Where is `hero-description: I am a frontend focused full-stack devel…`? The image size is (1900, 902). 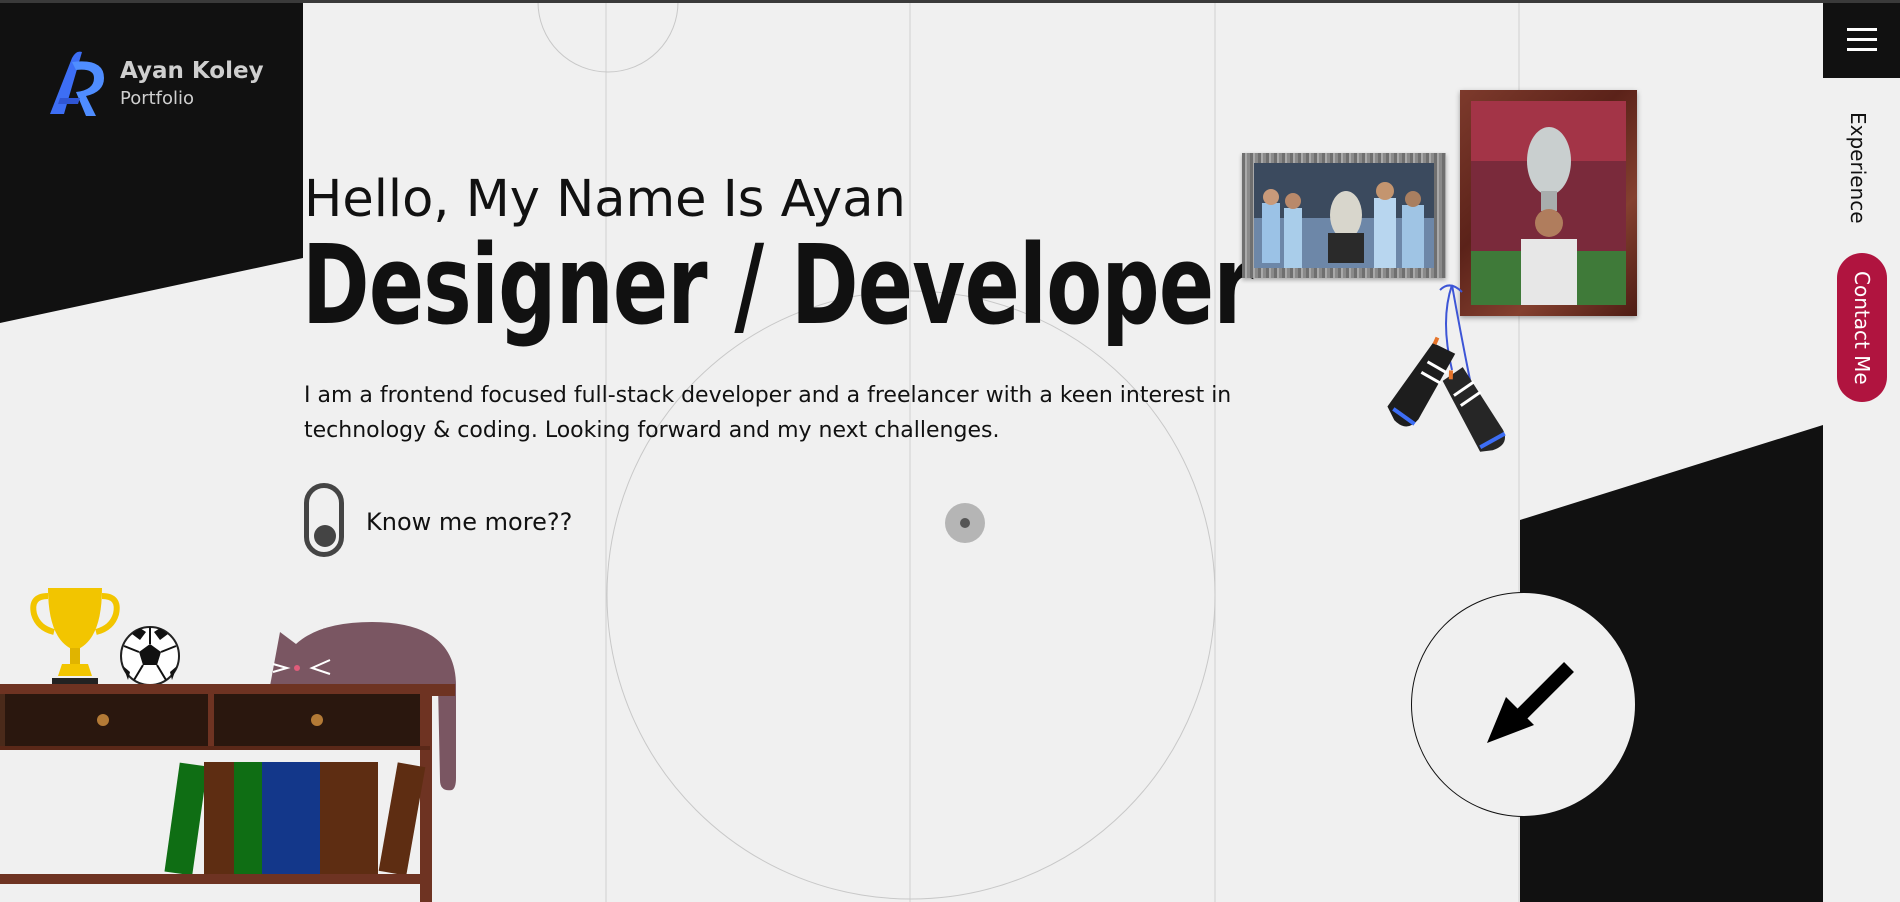
hero-description: I am a frontend focused full-stack devel… is located at coordinates (768, 413).